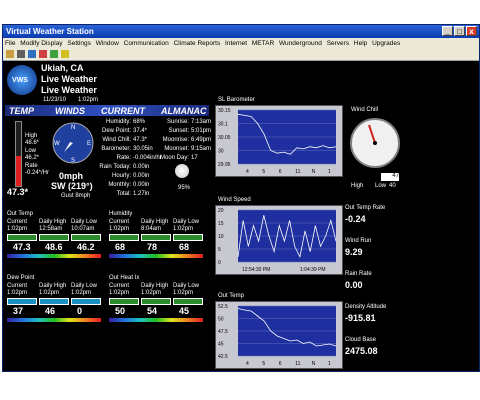  I want to click on menu-window: Window, so click(107, 43).